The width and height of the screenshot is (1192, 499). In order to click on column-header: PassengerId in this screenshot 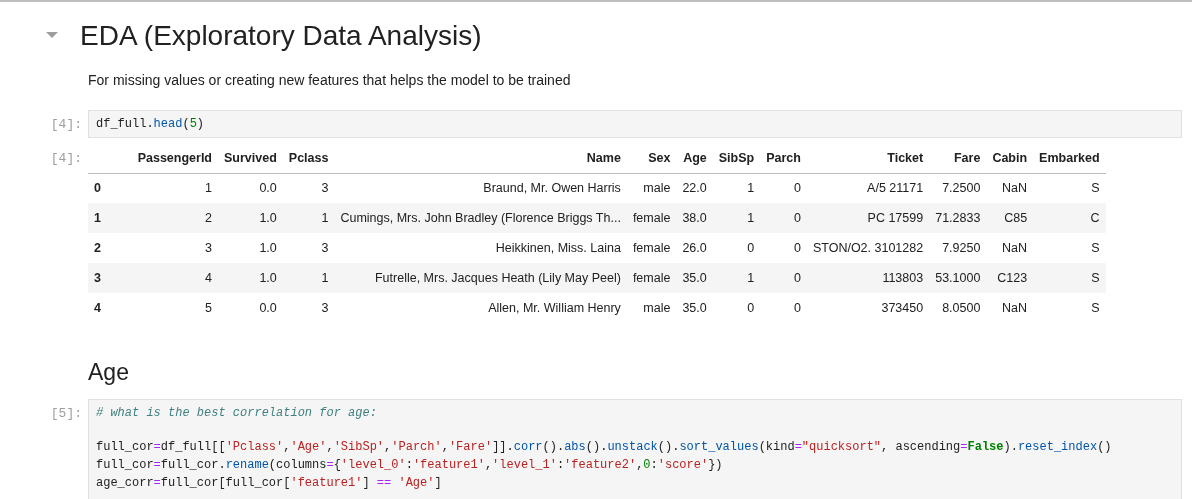, I will do `click(173, 159)`.